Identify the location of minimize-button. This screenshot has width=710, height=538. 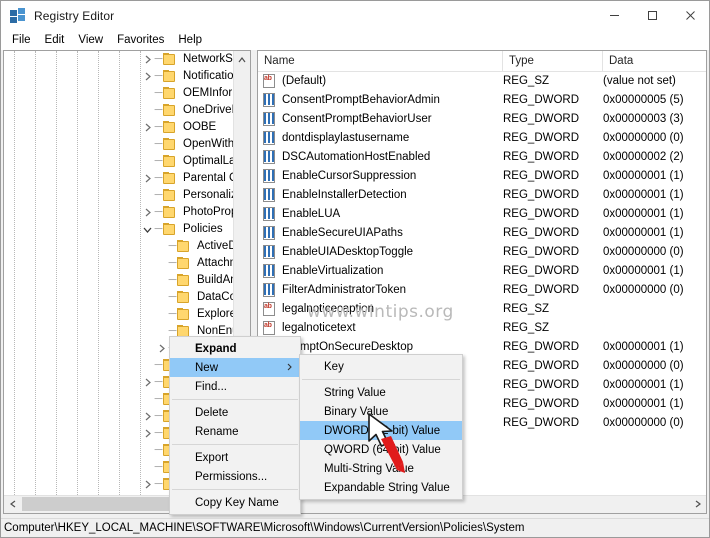
(614, 15).